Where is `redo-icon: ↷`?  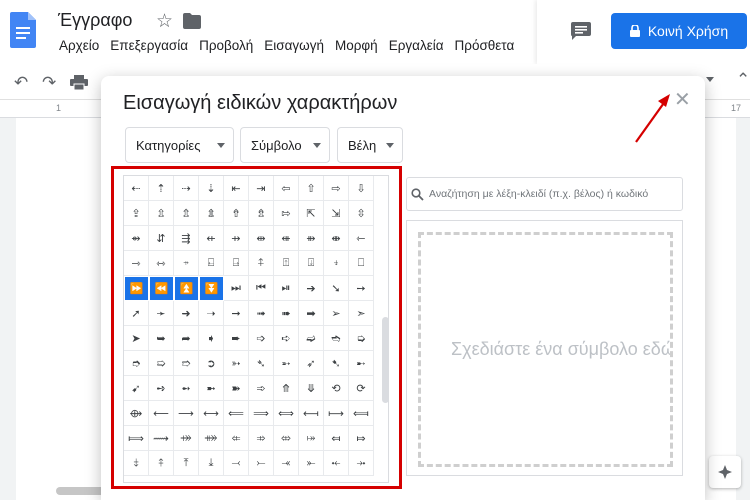
redo-icon: ↷ is located at coordinates (49, 83).